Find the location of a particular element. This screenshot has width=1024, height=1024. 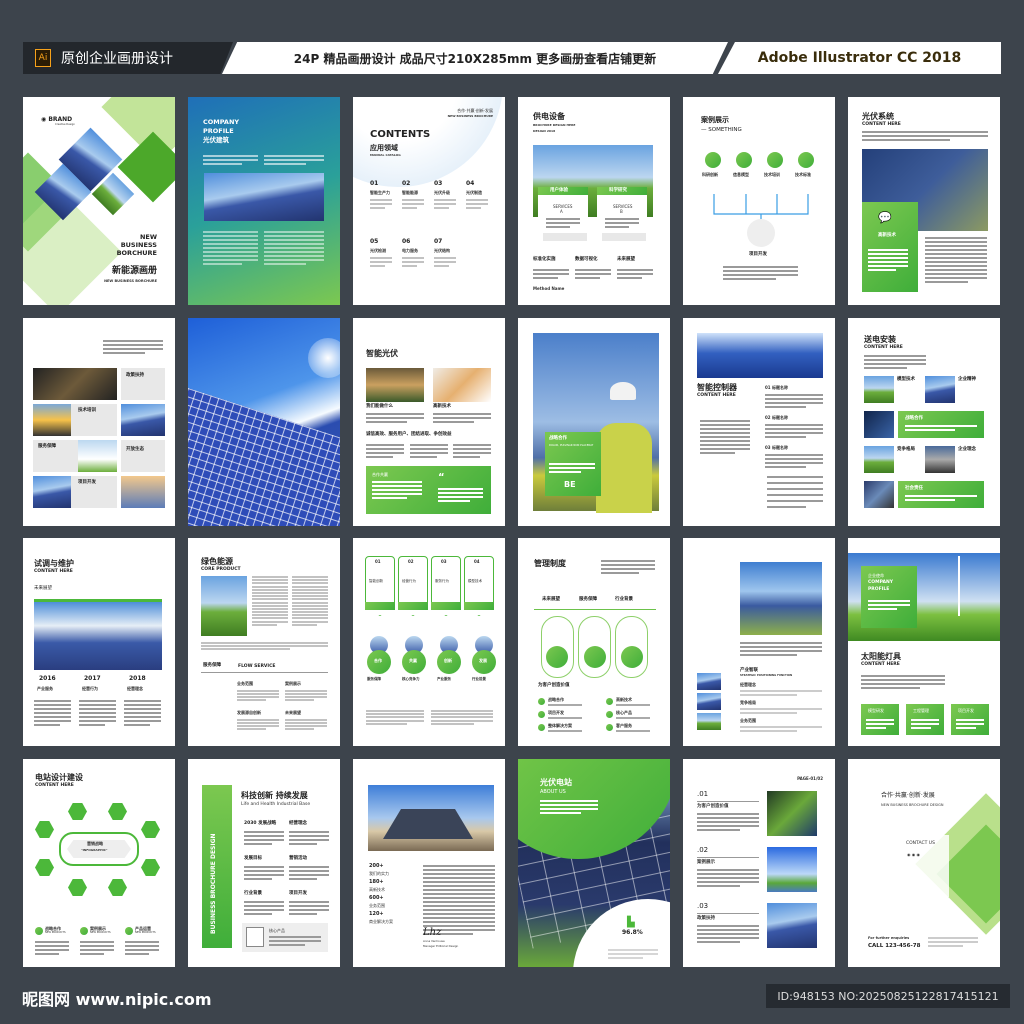

bullet-icon is located at coordinates (541, 701).